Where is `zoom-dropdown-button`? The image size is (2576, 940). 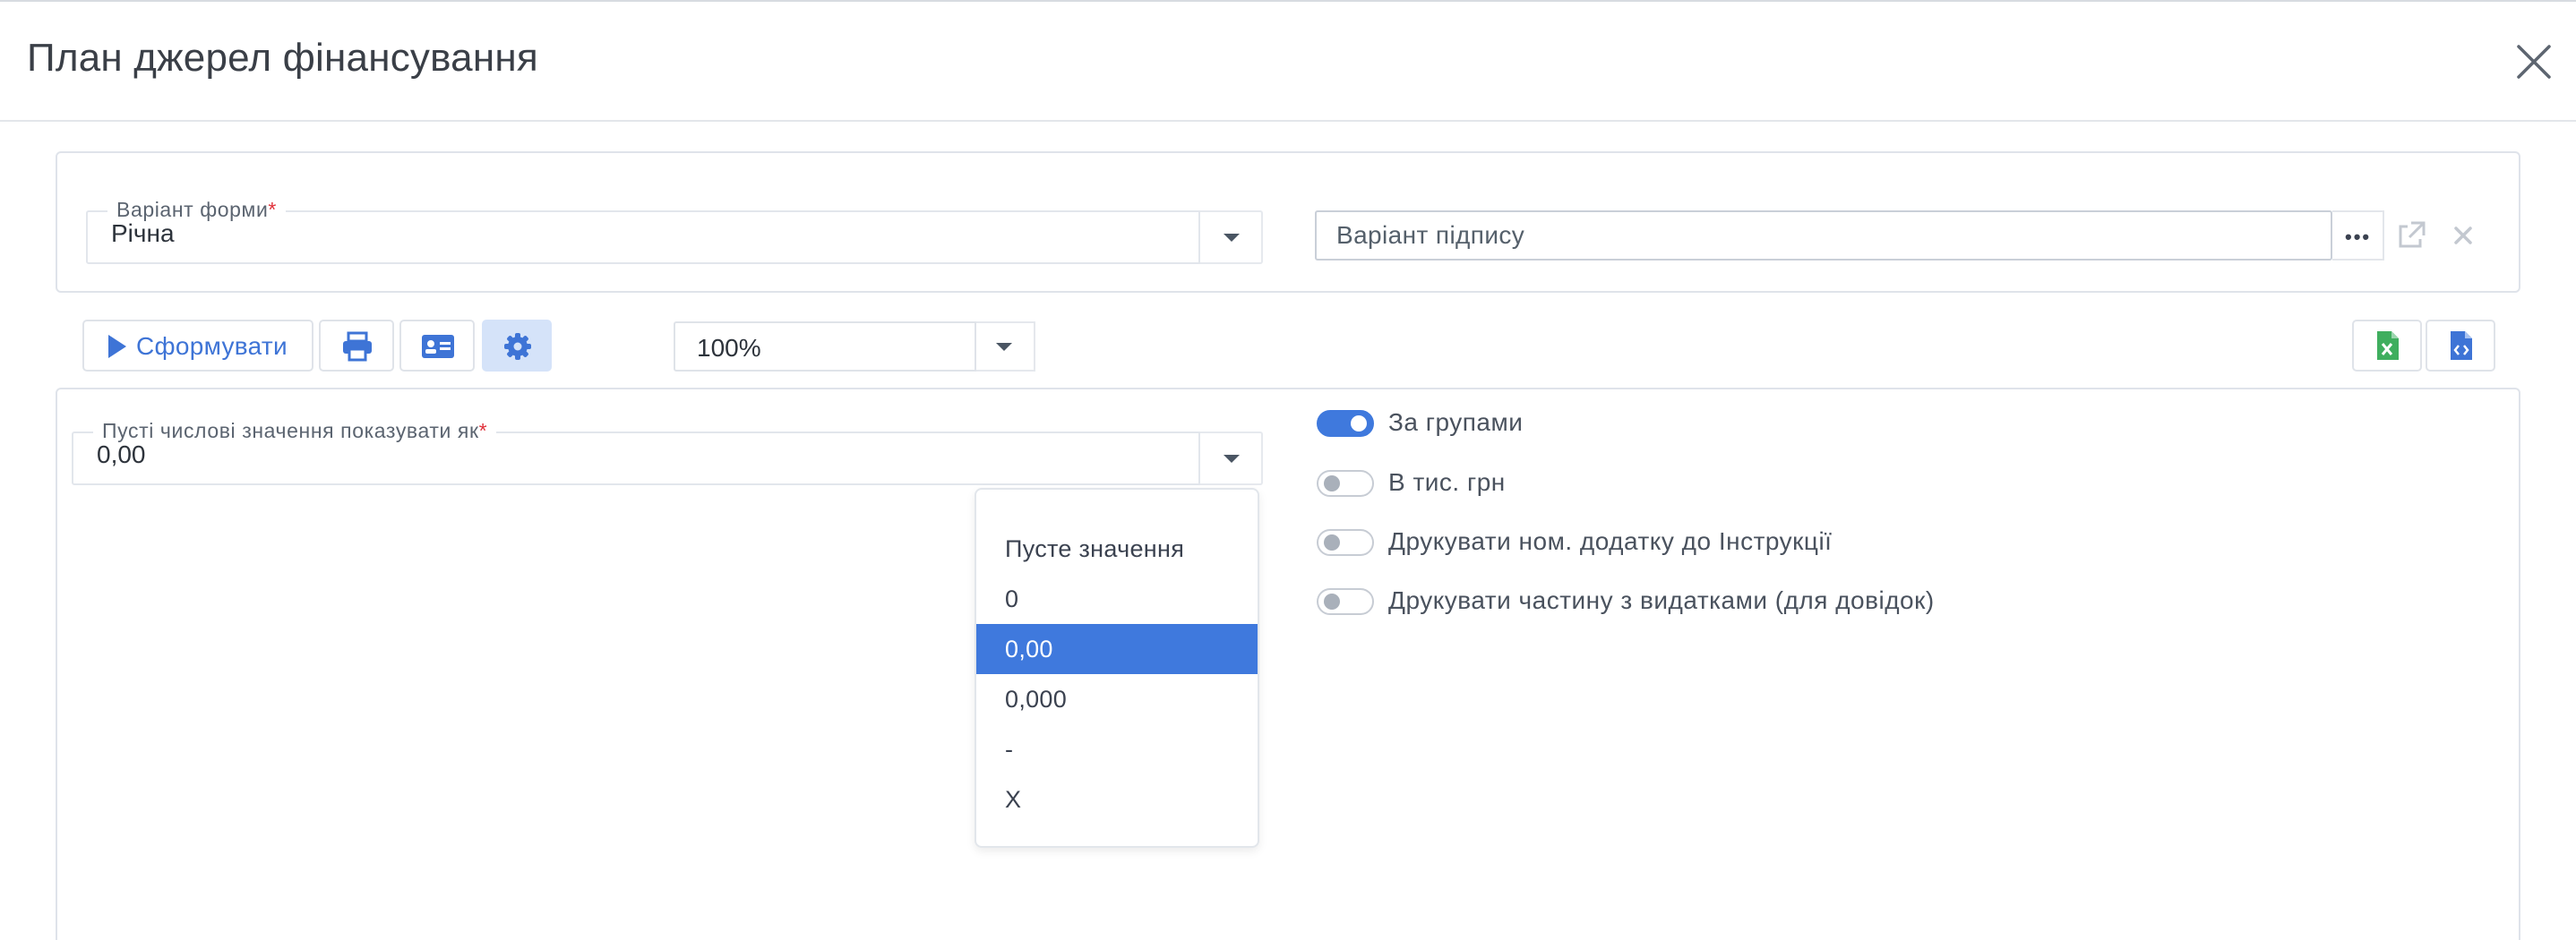
zoom-dropdown-button is located at coordinates (1005, 346).